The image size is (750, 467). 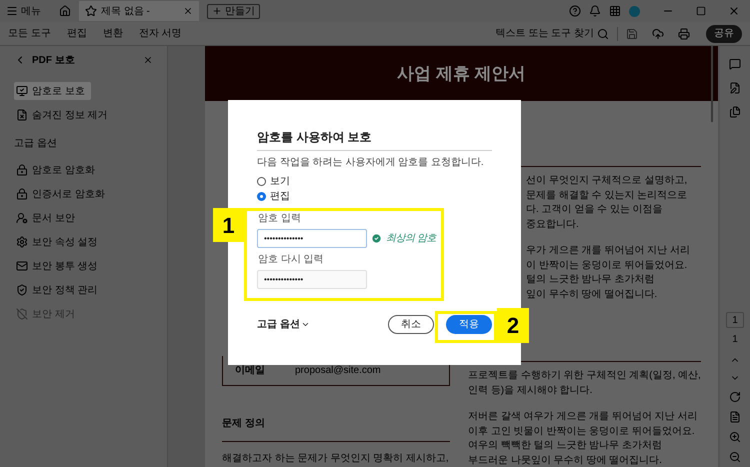 What do you see at coordinates (60, 194) in the screenshot?
I see `sidebar-item: 인증서로 암호화` at bounding box center [60, 194].